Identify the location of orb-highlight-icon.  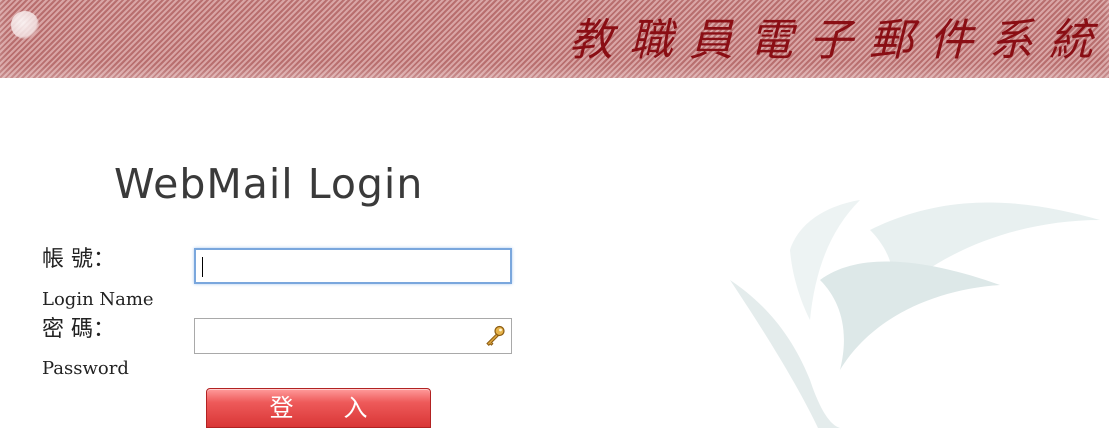
(25, 25).